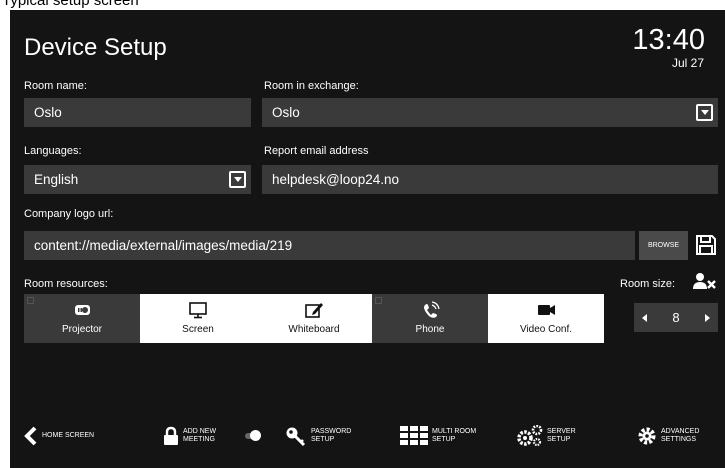  Describe the element at coordinates (648, 284) in the screenshot. I see `room-size-label: Room size:` at that location.